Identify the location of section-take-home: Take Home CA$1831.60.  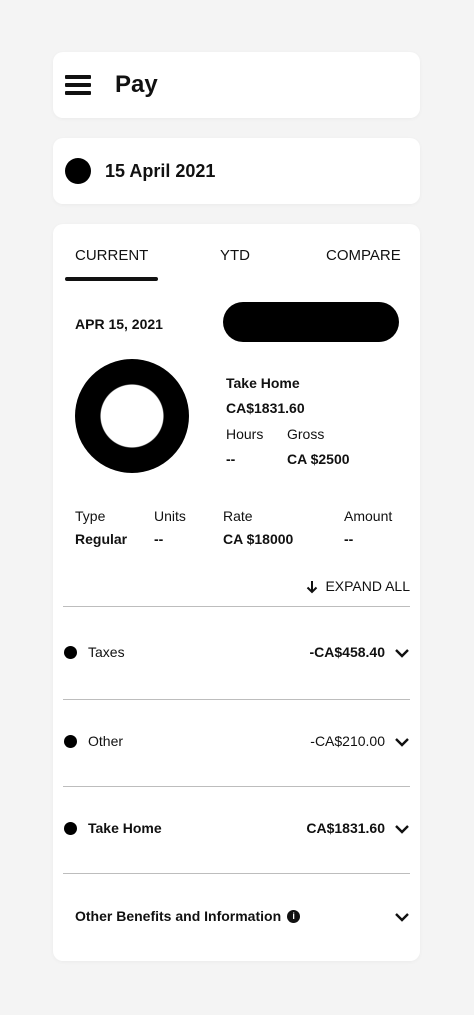
(236, 829).